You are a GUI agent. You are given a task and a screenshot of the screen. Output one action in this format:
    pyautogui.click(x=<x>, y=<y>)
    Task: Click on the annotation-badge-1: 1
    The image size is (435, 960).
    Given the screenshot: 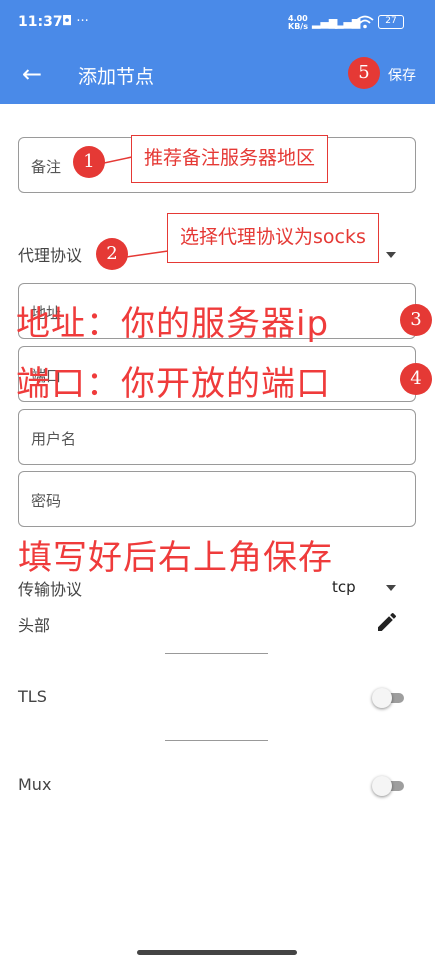 What is the action you would take?
    pyautogui.click(x=89, y=162)
    